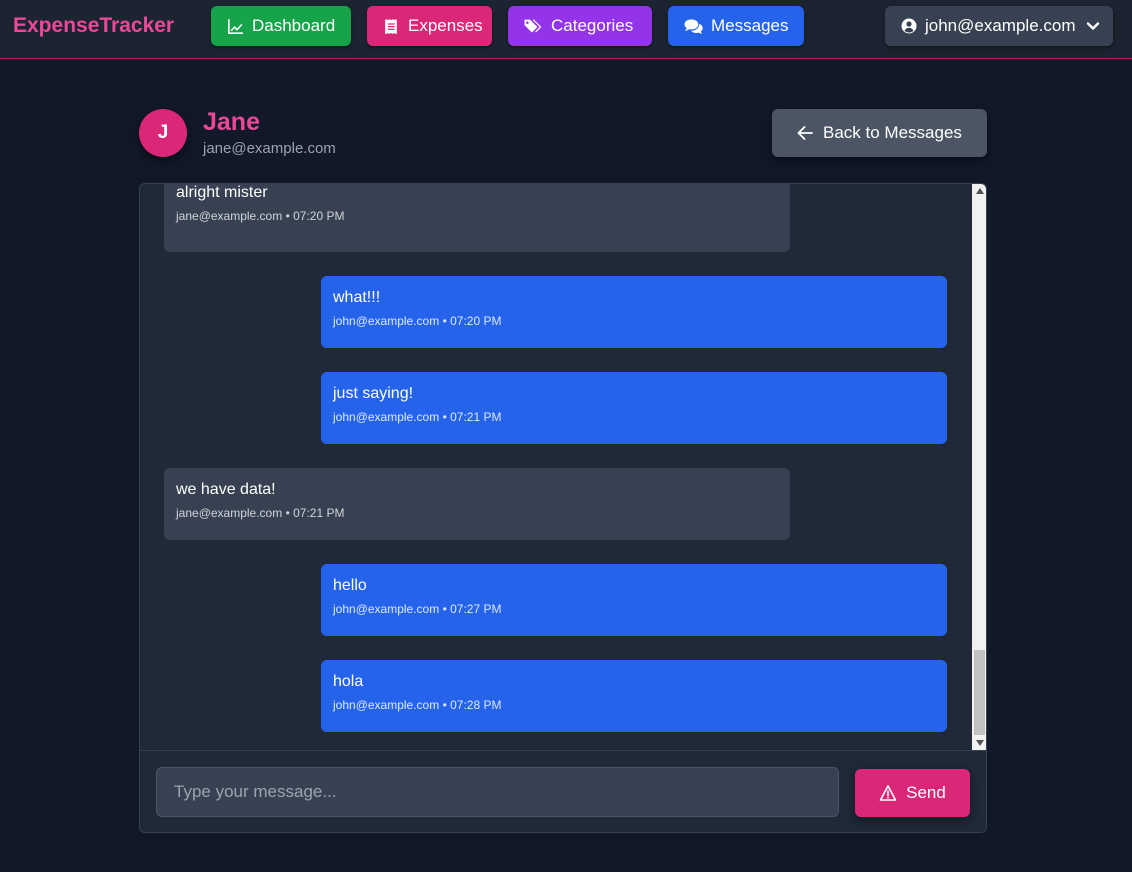 This screenshot has width=1132, height=872. What do you see at coordinates (235, 26) in the screenshot?
I see `chart-line-icon` at bounding box center [235, 26].